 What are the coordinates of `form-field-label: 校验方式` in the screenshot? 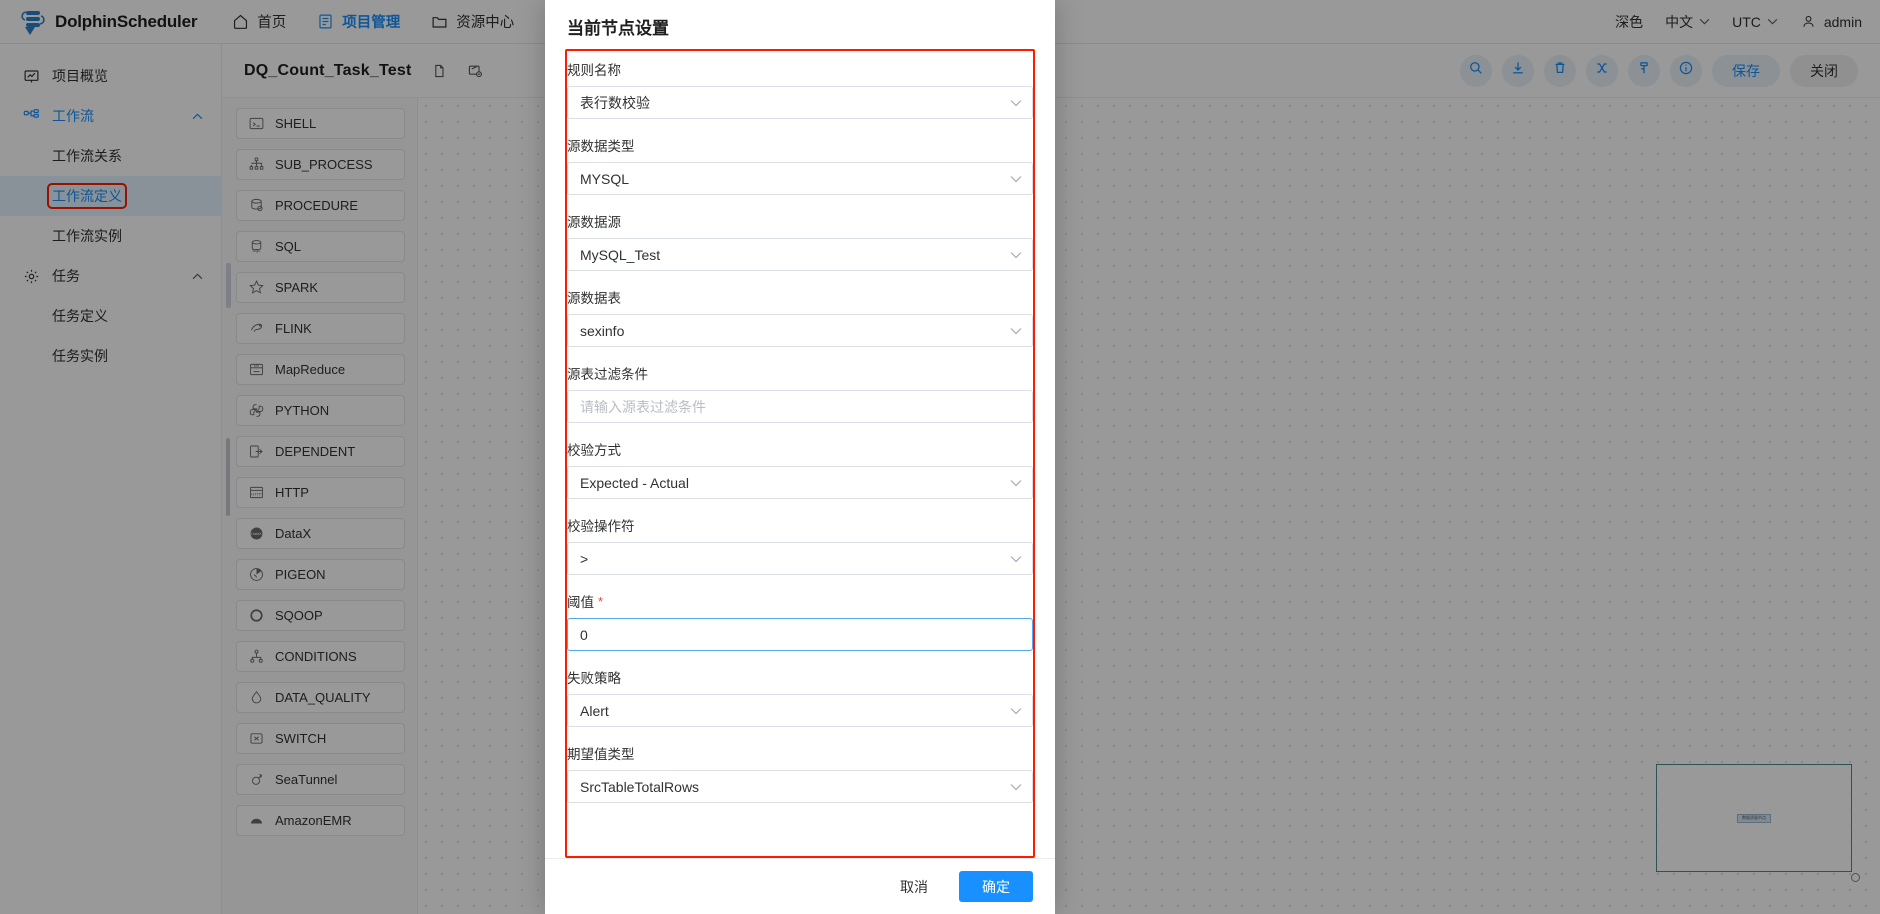 It's located at (594, 450).